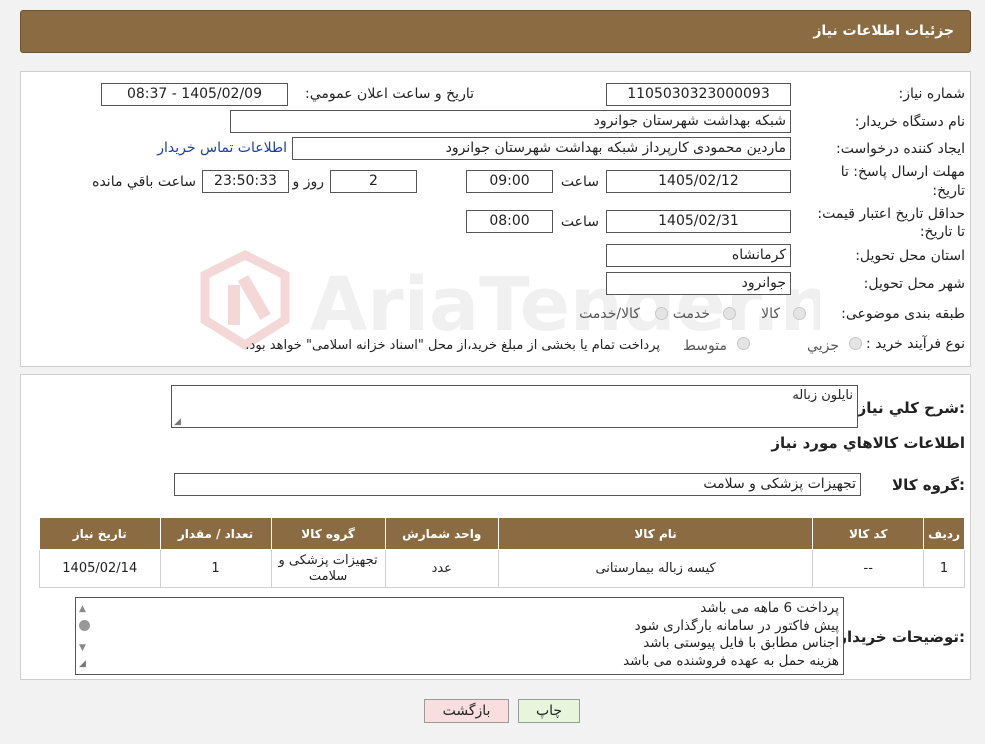 The width and height of the screenshot is (985, 744). I want to click on validity-date-field: 1405/02/31, so click(698, 221).